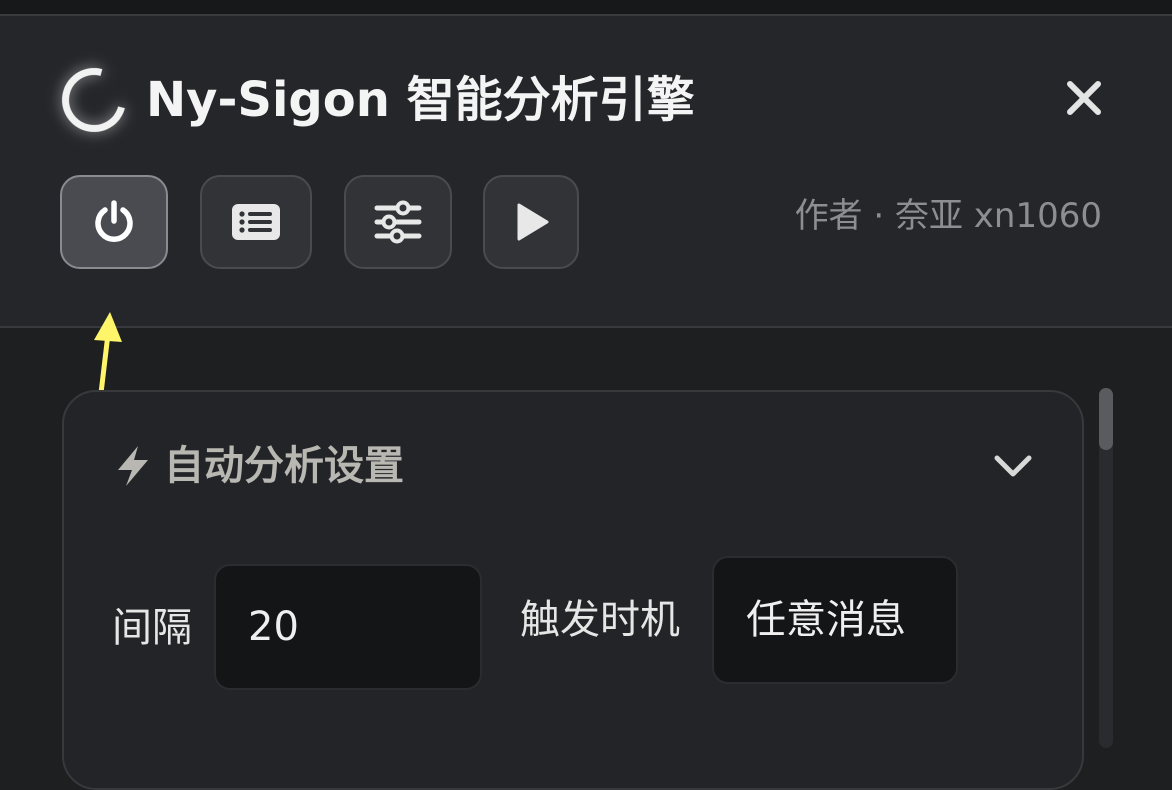  Describe the element at coordinates (284, 466) in the screenshot. I see `section-title: 自动分析设置` at that location.